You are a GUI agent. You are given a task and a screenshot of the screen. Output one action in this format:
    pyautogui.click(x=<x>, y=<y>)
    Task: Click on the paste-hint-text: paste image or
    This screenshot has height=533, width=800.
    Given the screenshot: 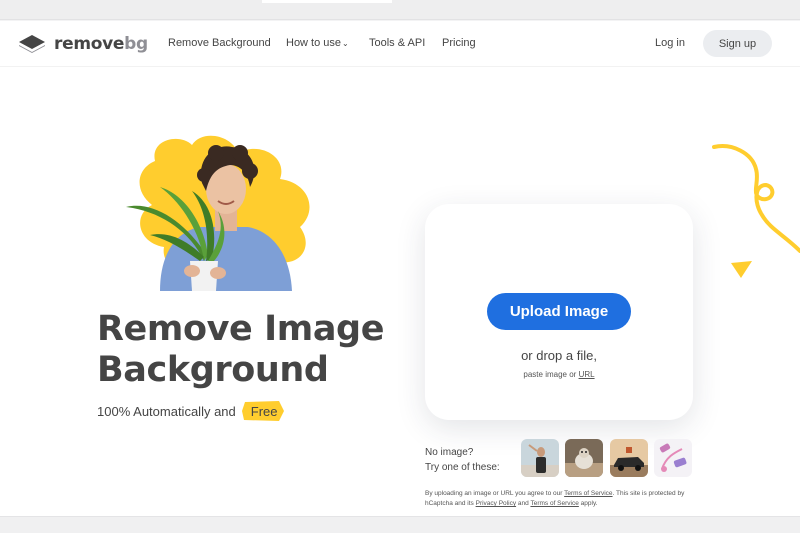 What is the action you would take?
    pyautogui.click(x=550, y=374)
    